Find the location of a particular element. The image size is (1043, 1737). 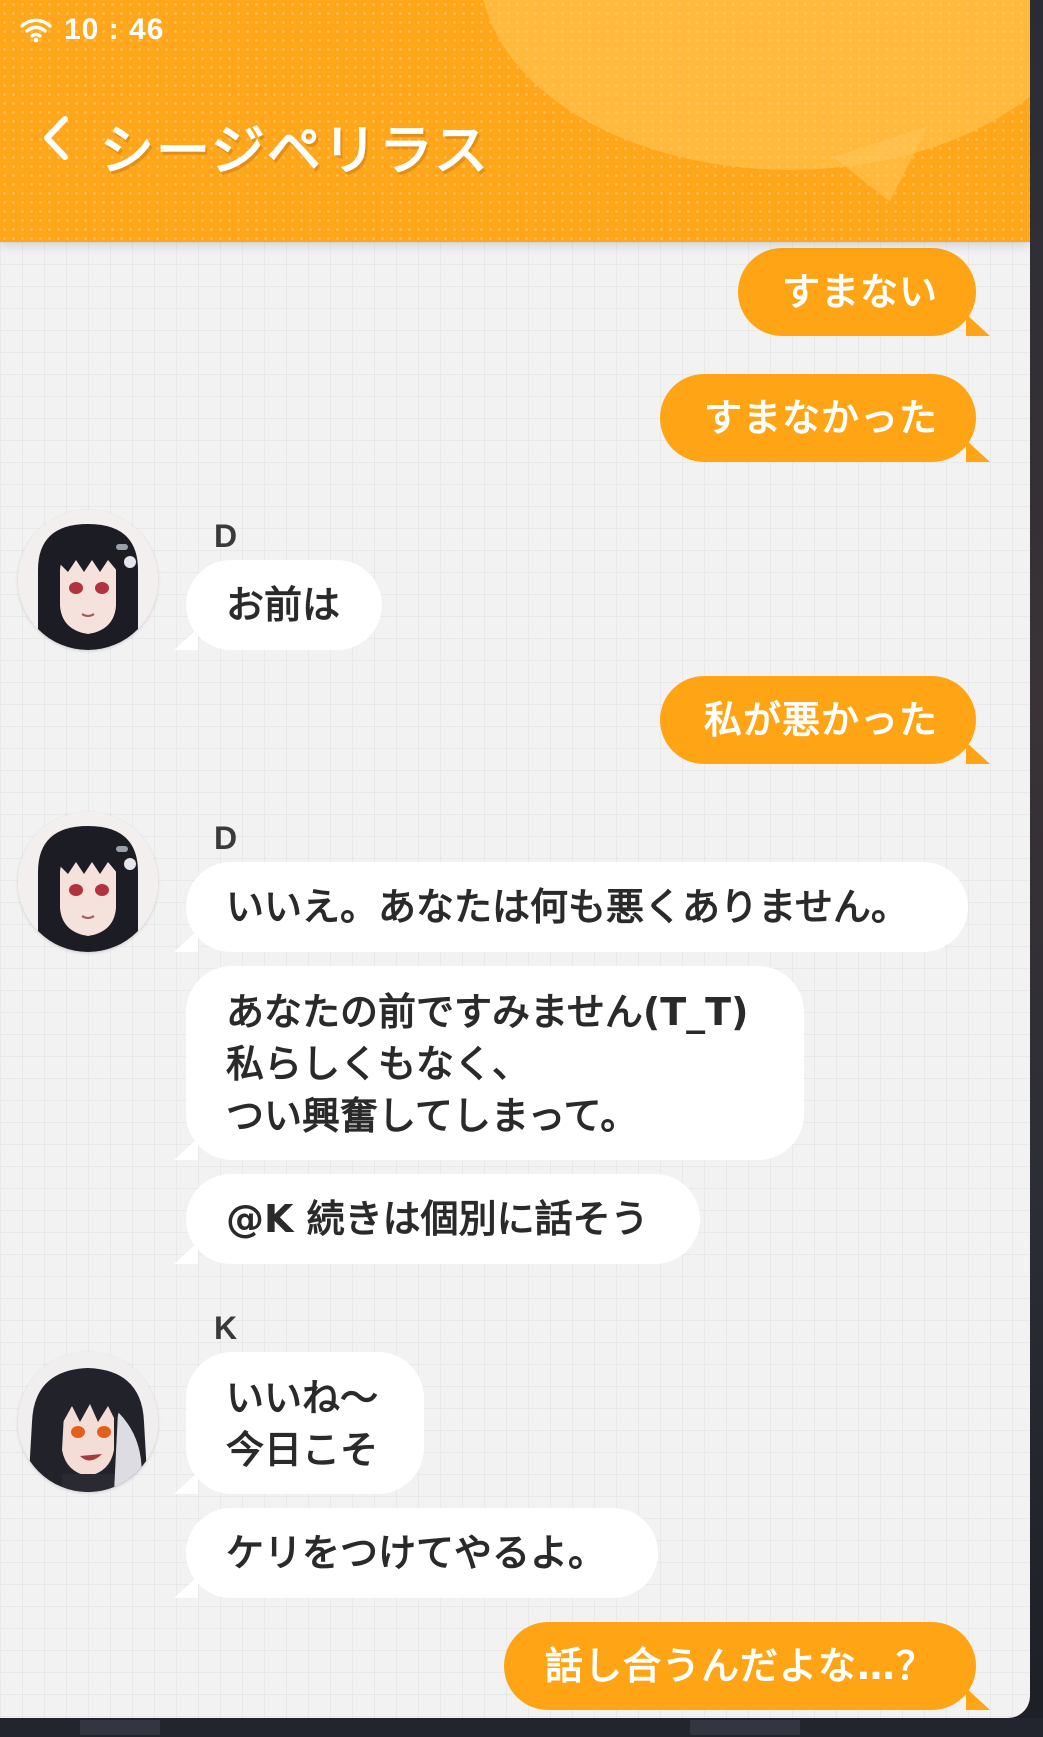

incoming-message: @K 続きは個別に話そう is located at coordinates (437, 1219).